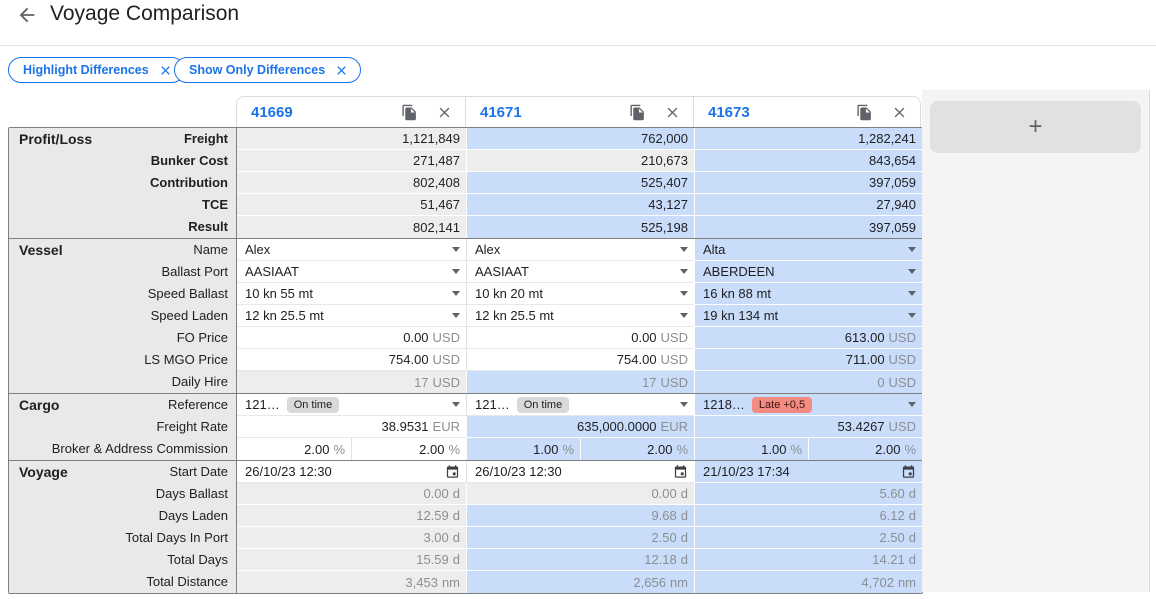  What do you see at coordinates (272, 271) in the screenshot?
I see `cell-value: AASIAAT` at bounding box center [272, 271].